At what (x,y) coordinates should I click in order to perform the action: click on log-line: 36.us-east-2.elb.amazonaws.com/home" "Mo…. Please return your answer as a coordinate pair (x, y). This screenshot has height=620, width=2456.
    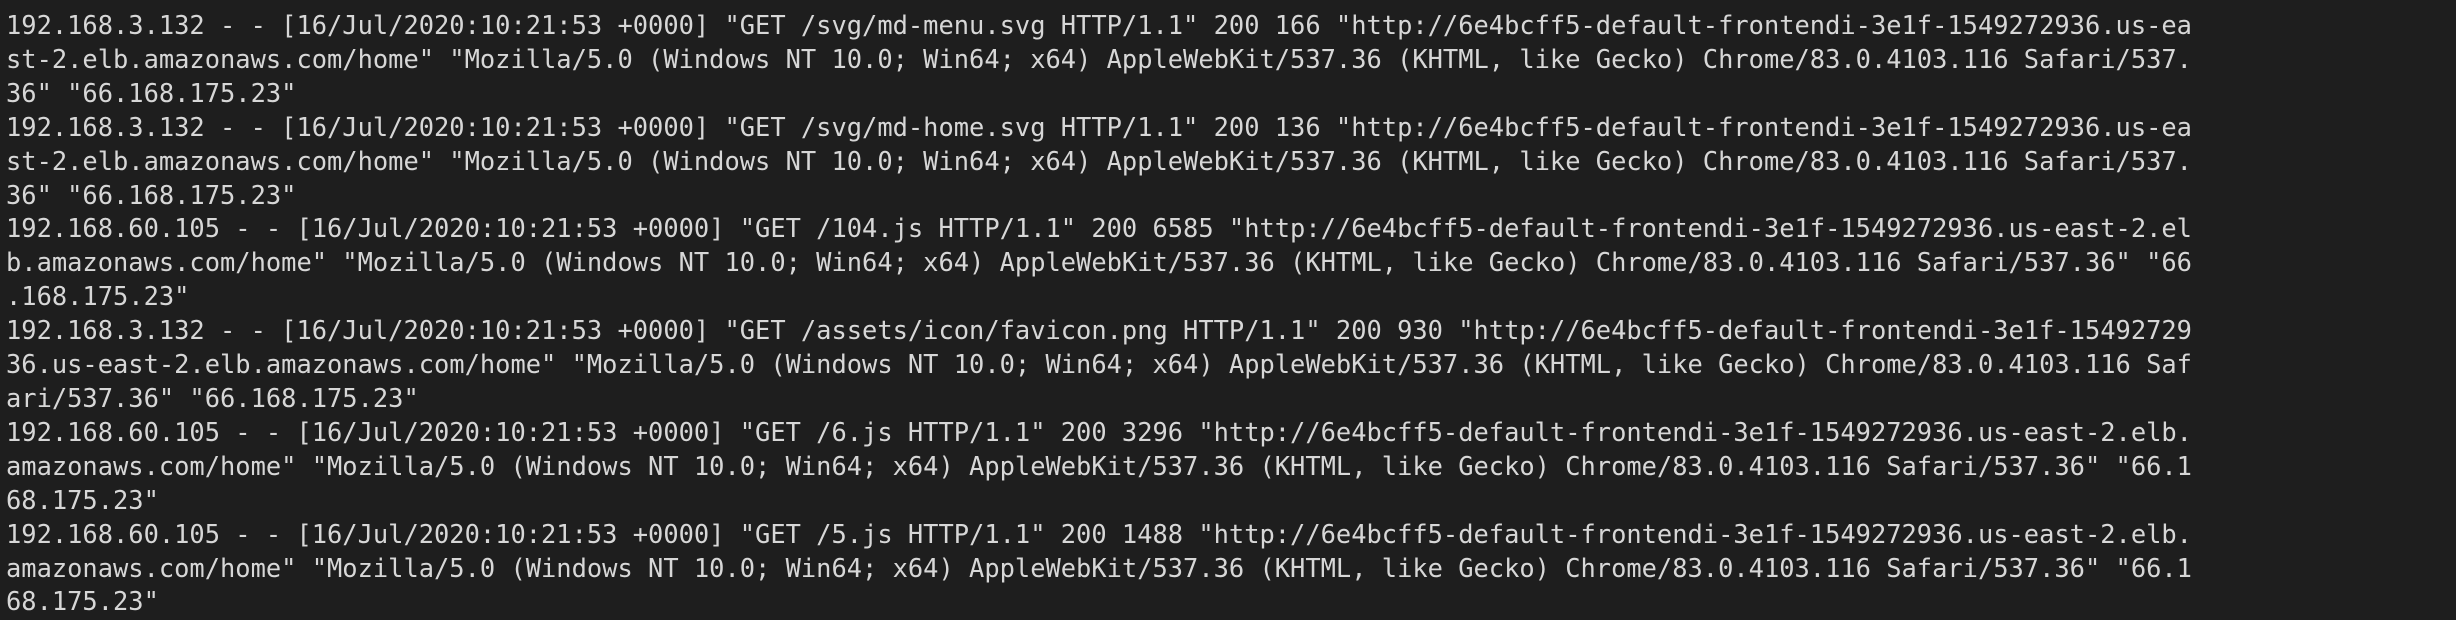
    Looking at the image, I should click on (1099, 364).